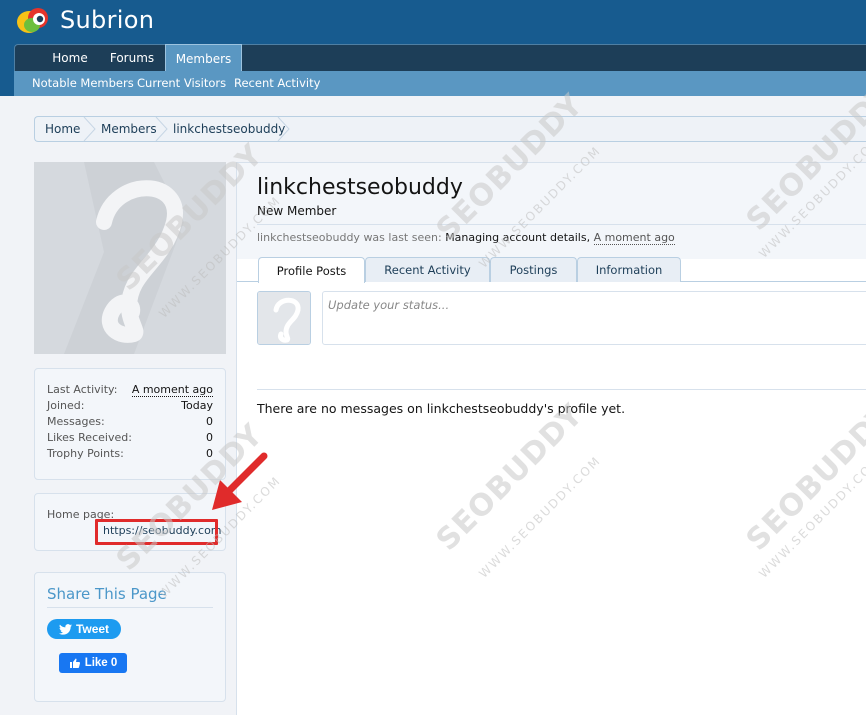 The image size is (866, 715). I want to click on stat-joined: Joined: Today, so click(130, 407).